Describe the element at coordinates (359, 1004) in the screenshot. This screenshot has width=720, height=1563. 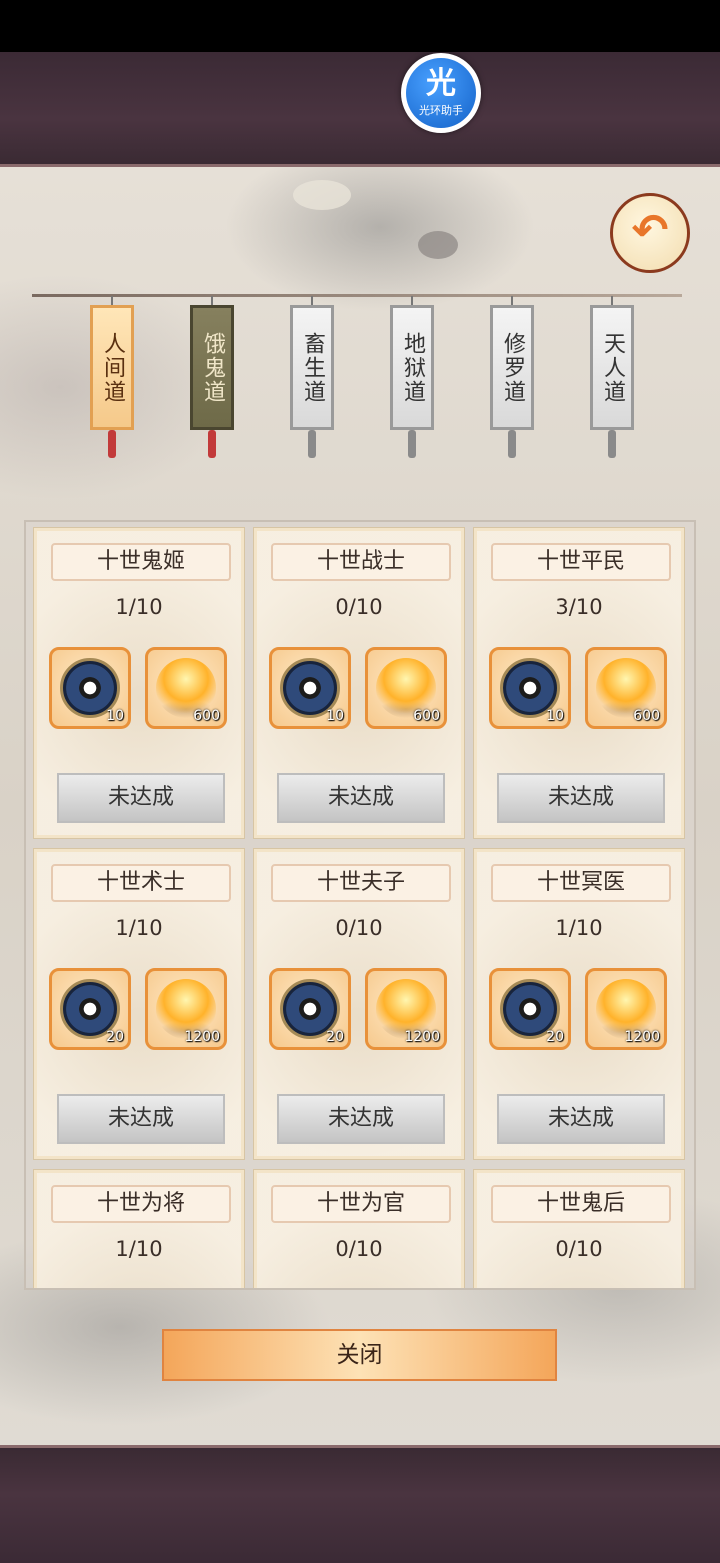
I see `achievement-card: 十世夫子 0/10 20 1200 未达成` at that location.